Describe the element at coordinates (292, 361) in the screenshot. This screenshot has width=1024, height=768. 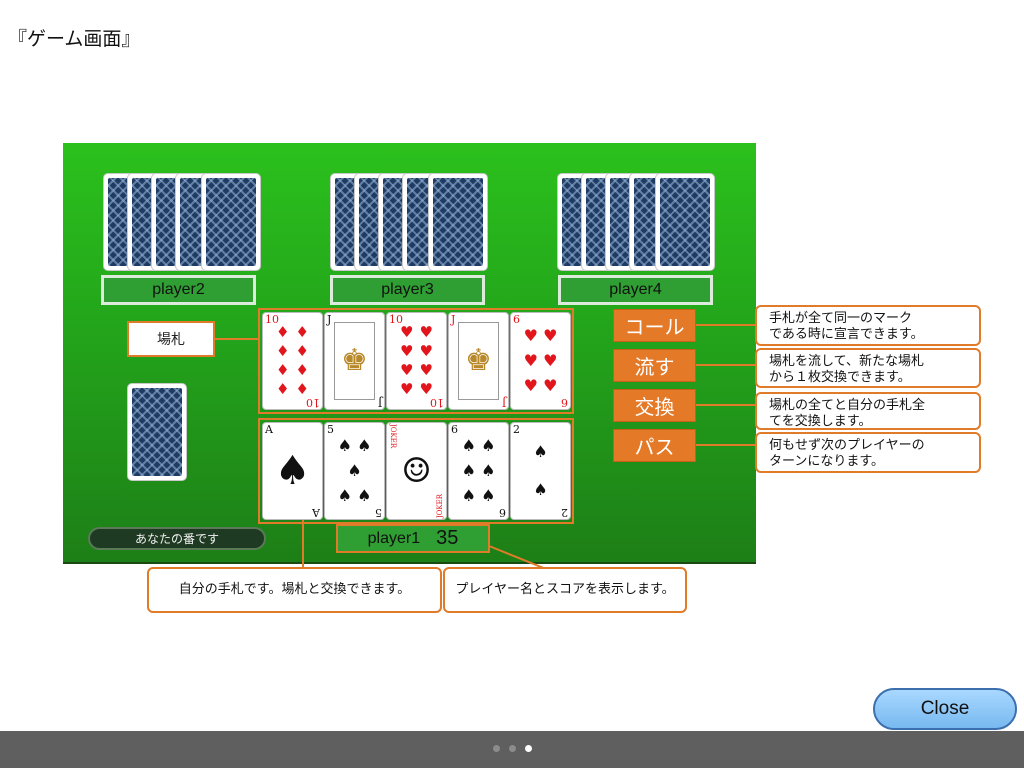
I see `field-card: 10 ♦ ♦ ♦ ♦ ♦ ♦ ♦ ♦ 10` at that location.